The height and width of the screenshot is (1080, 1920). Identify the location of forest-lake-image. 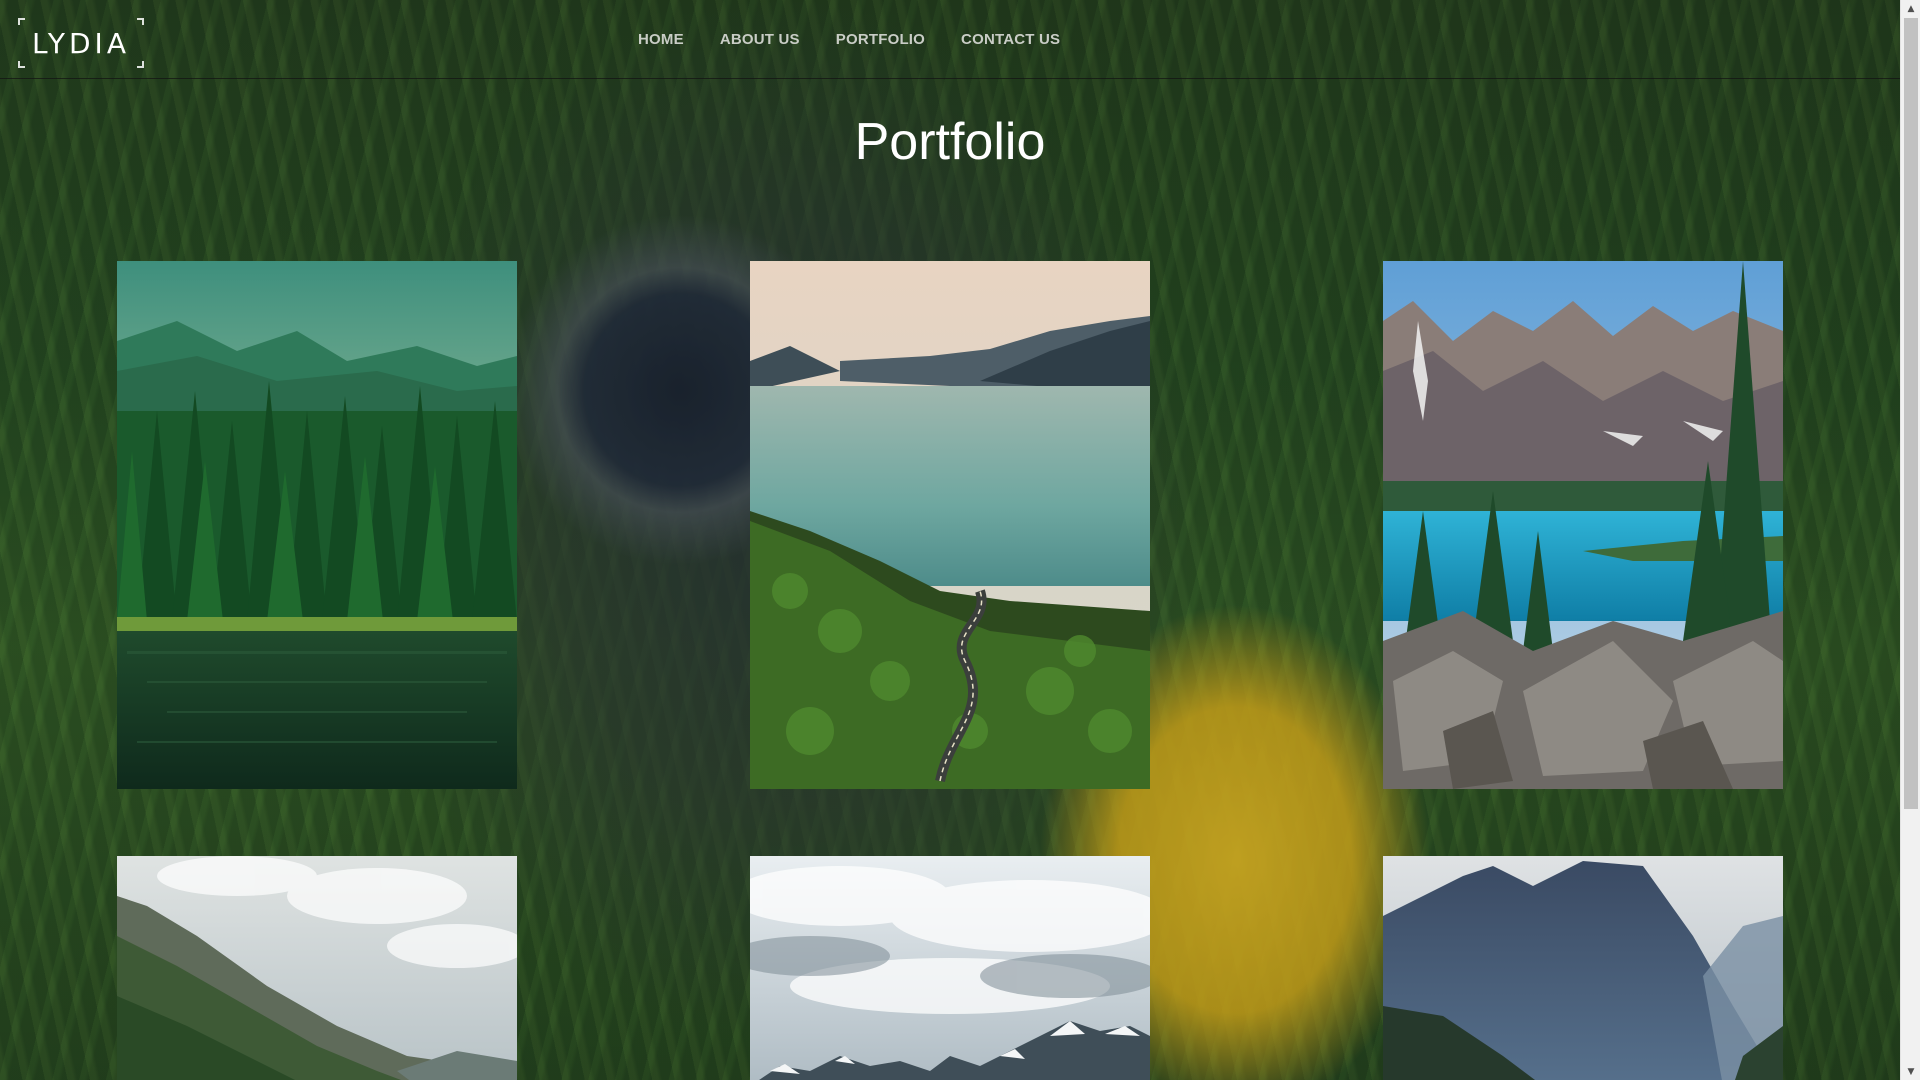
(317, 525).